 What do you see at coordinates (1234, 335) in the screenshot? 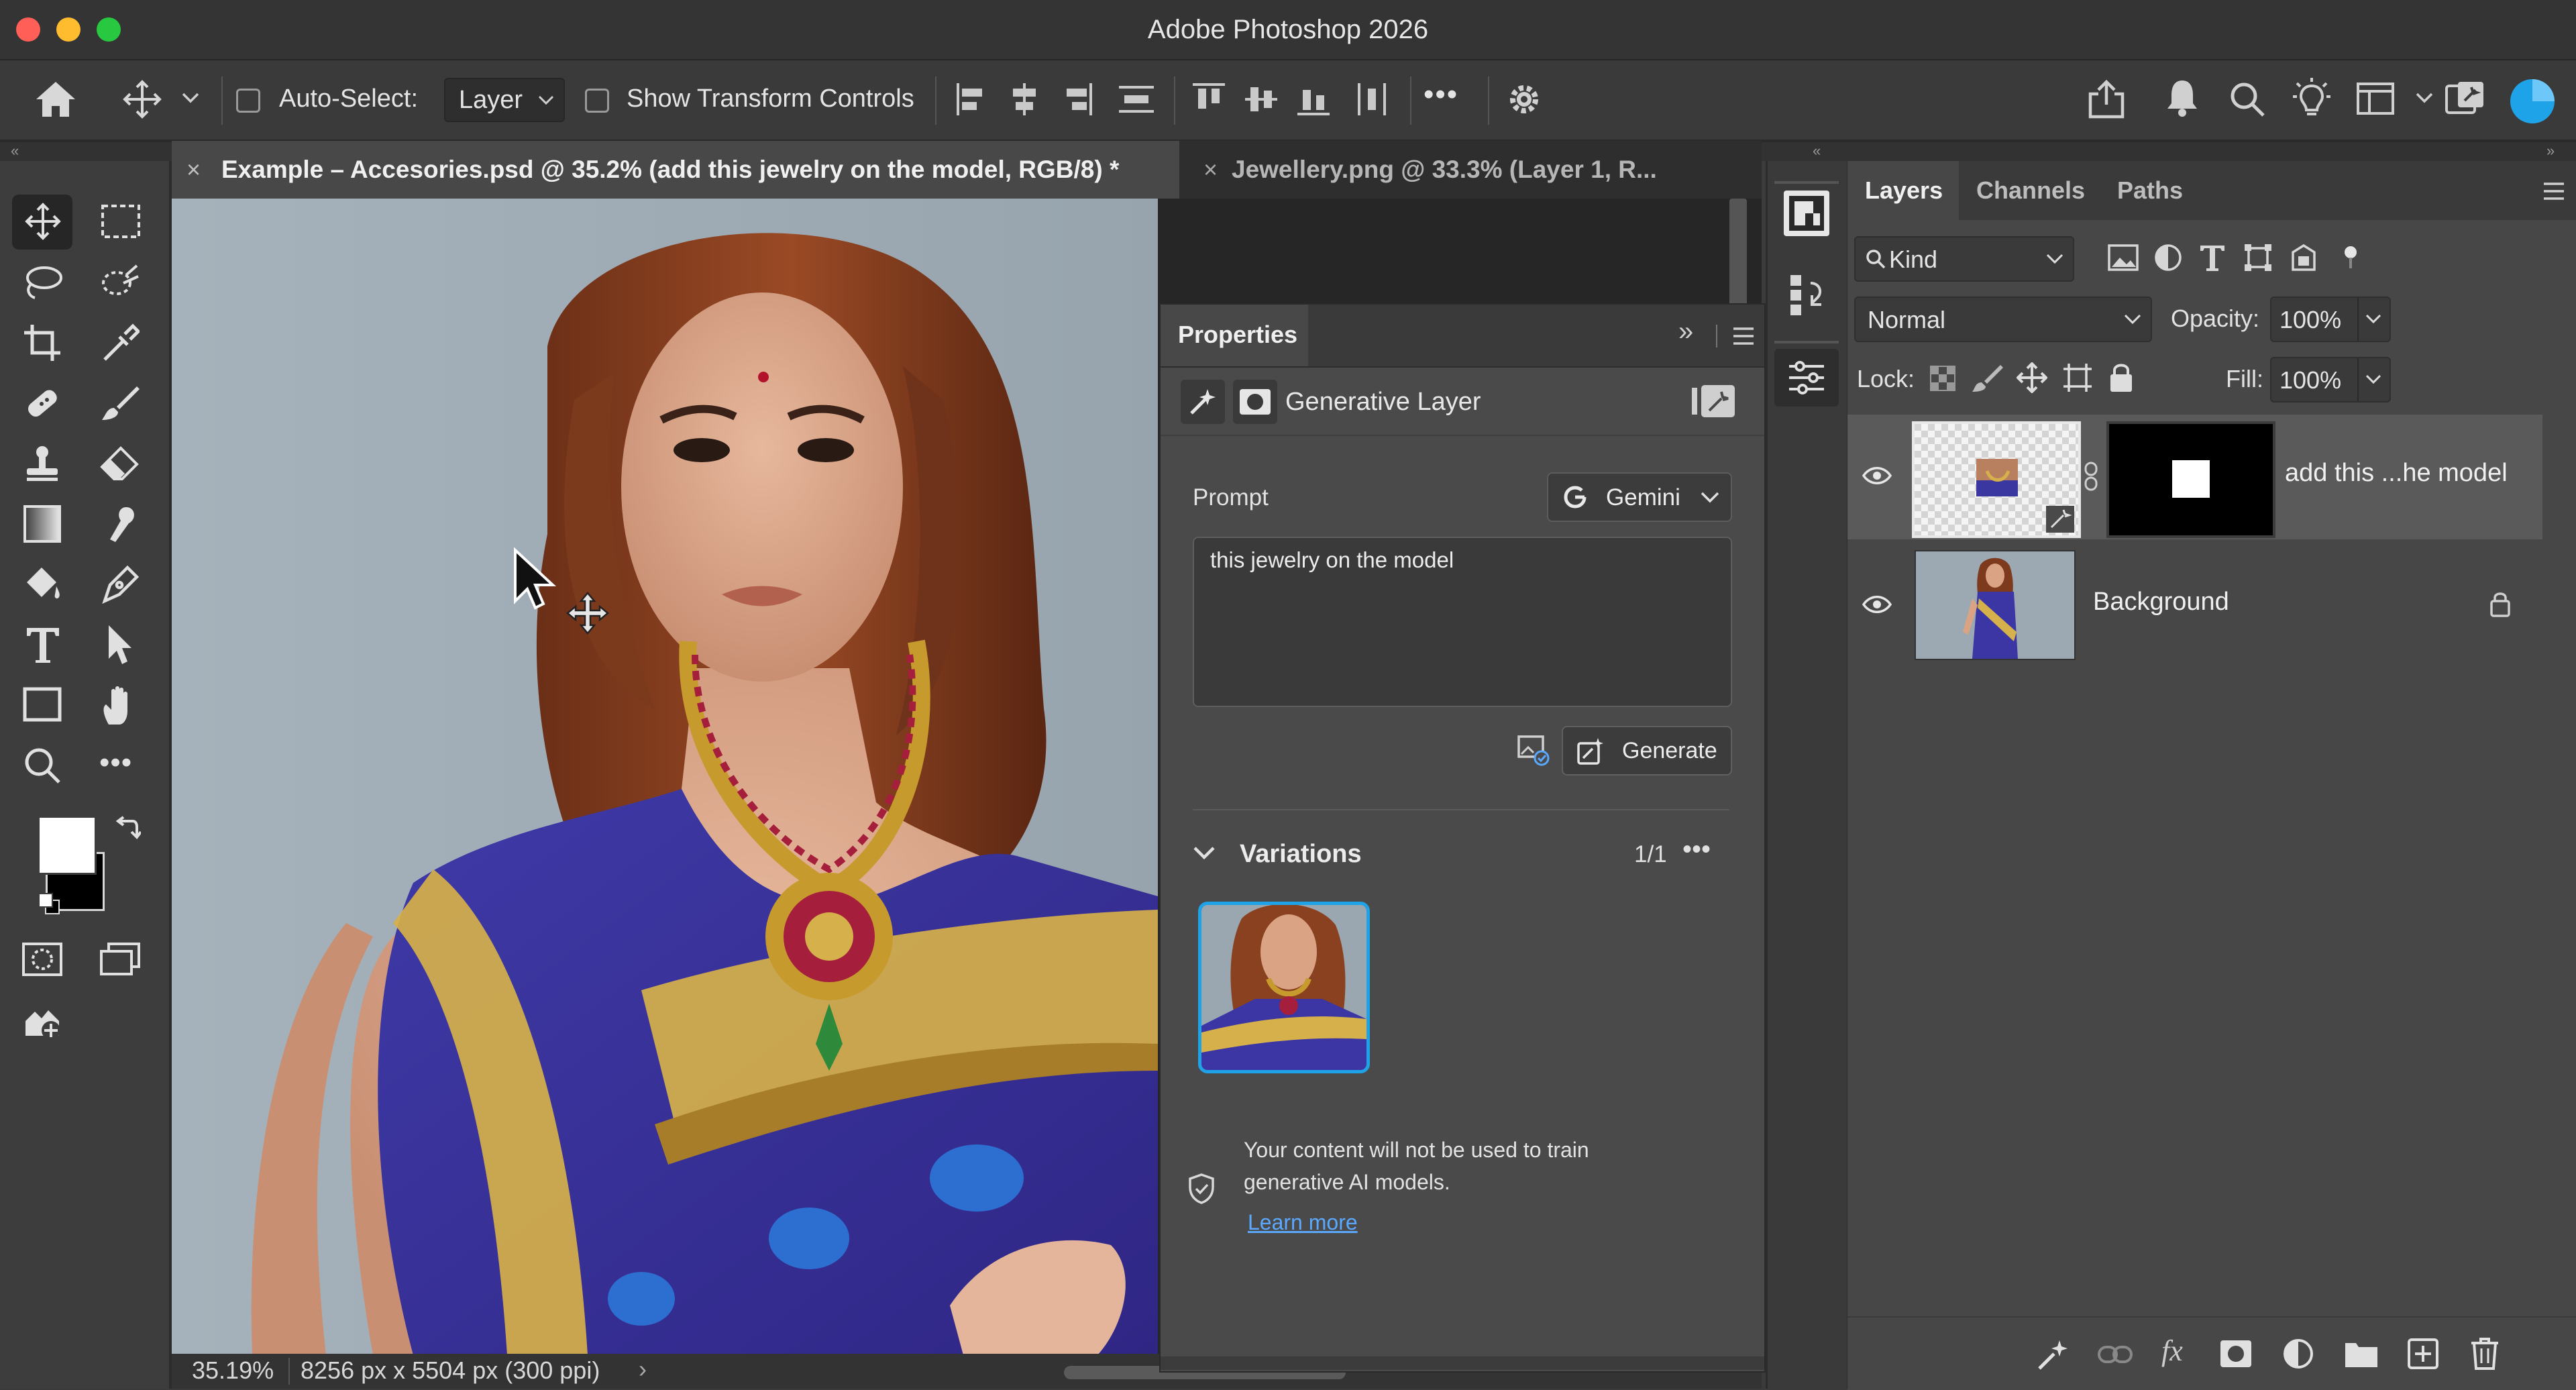
I see `tab-properties: Properties` at bounding box center [1234, 335].